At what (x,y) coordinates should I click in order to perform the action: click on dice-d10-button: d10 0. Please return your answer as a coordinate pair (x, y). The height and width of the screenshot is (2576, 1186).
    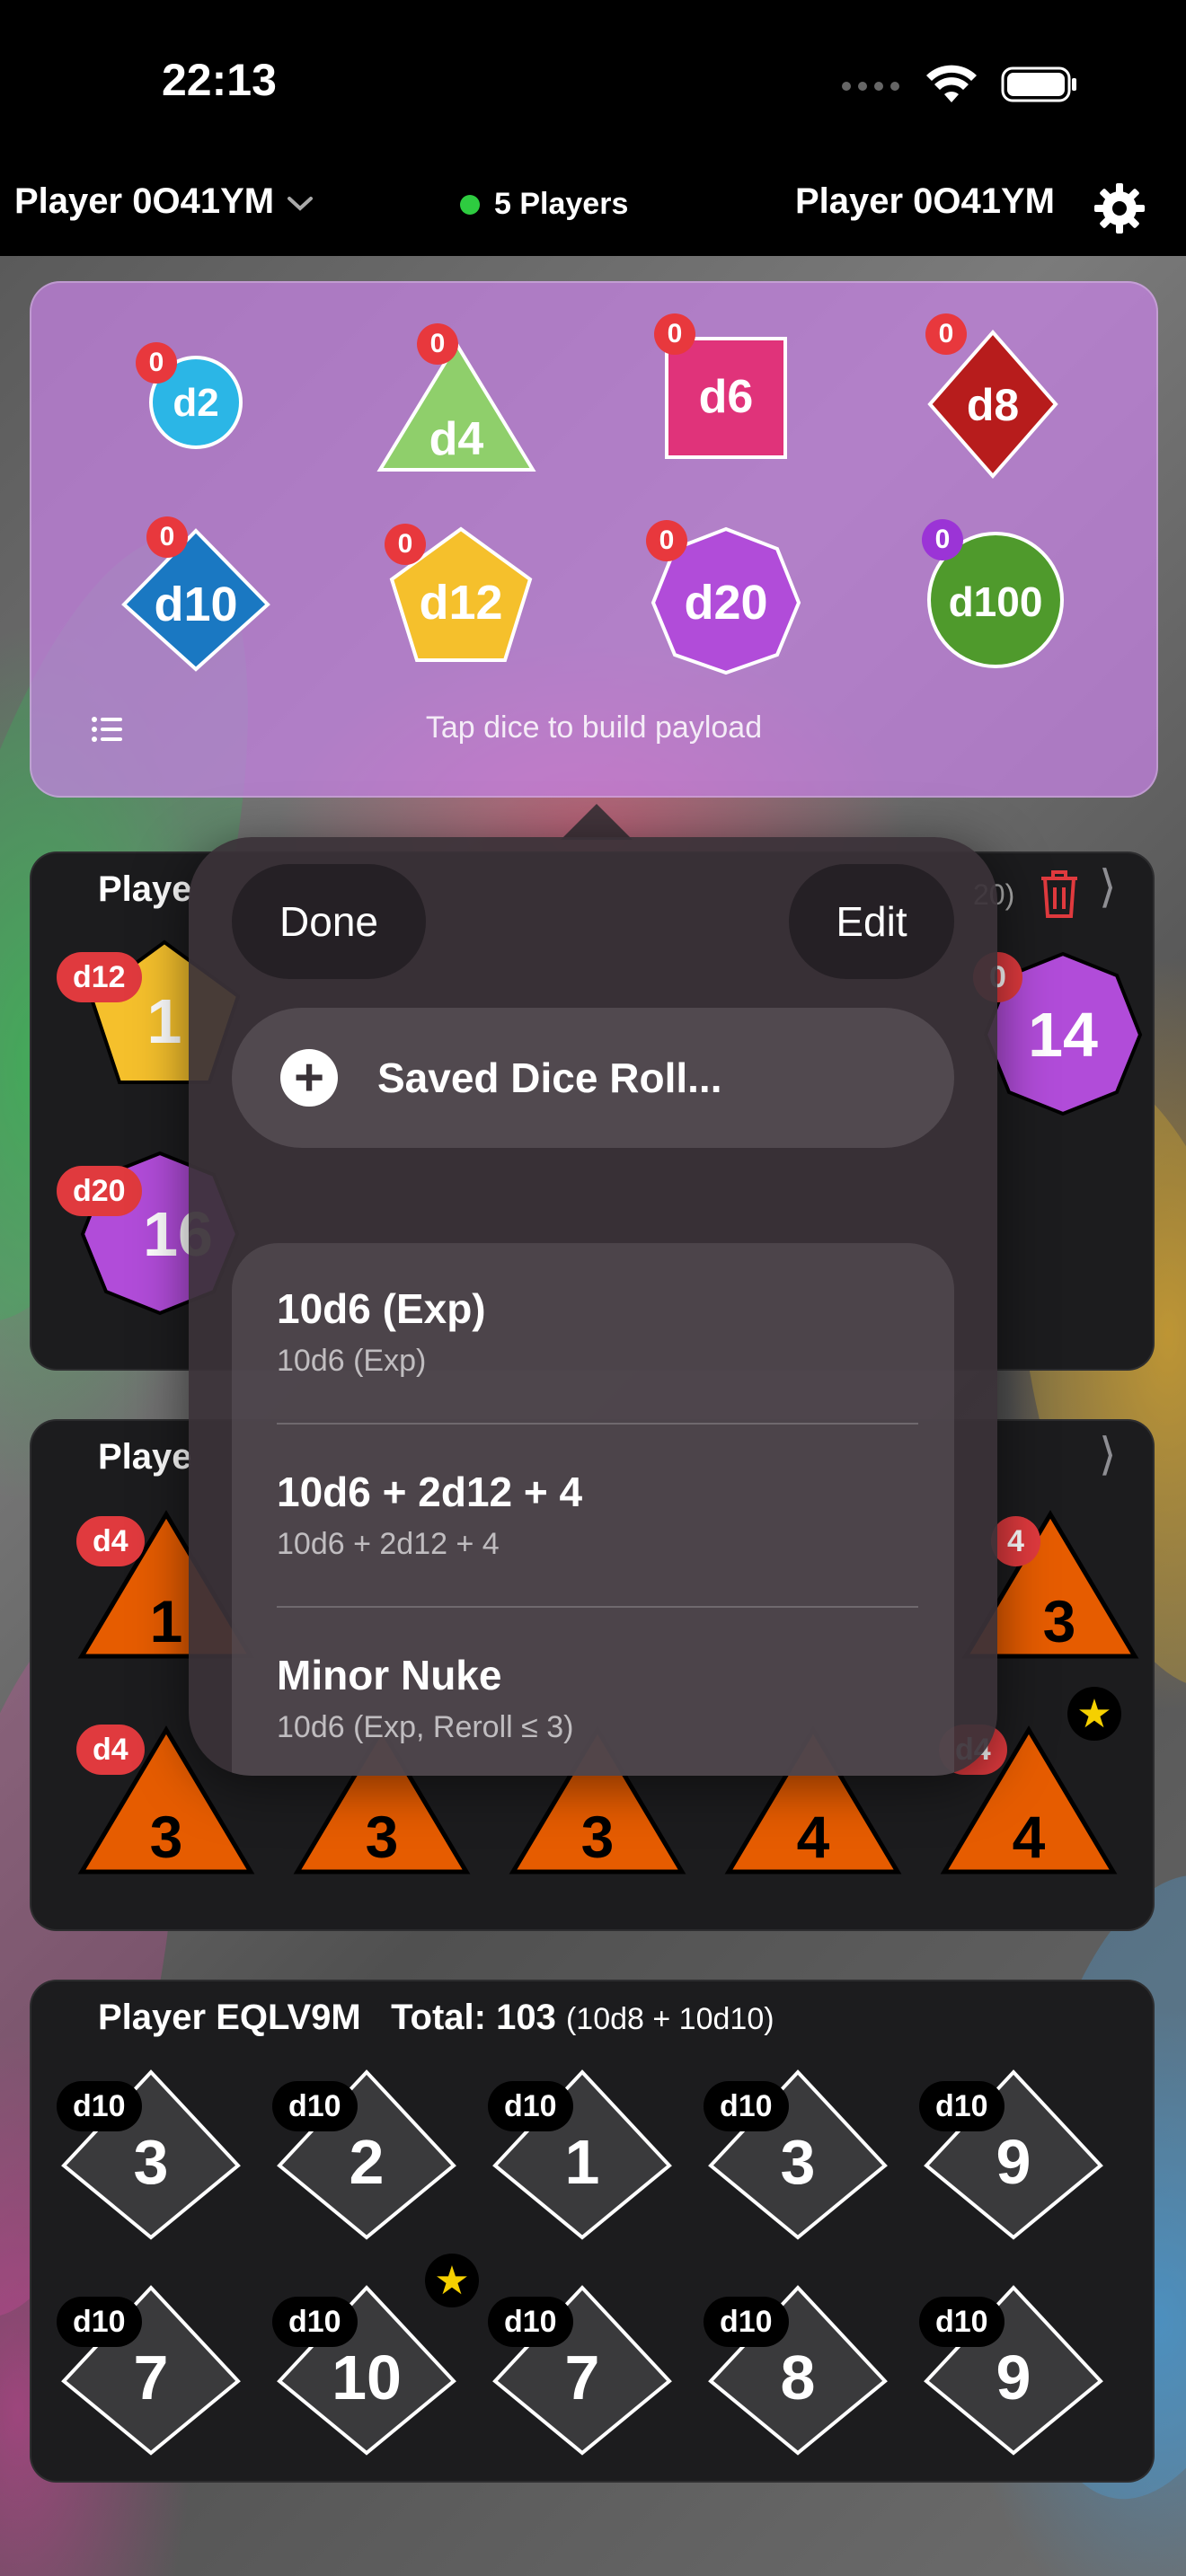
    Looking at the image, I should click on (195, 598).